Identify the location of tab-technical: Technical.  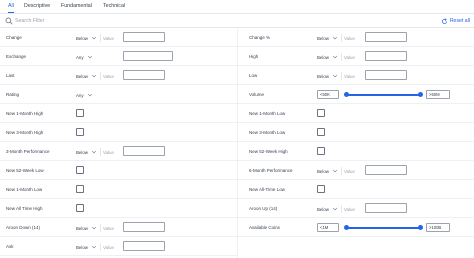
(114, 7).